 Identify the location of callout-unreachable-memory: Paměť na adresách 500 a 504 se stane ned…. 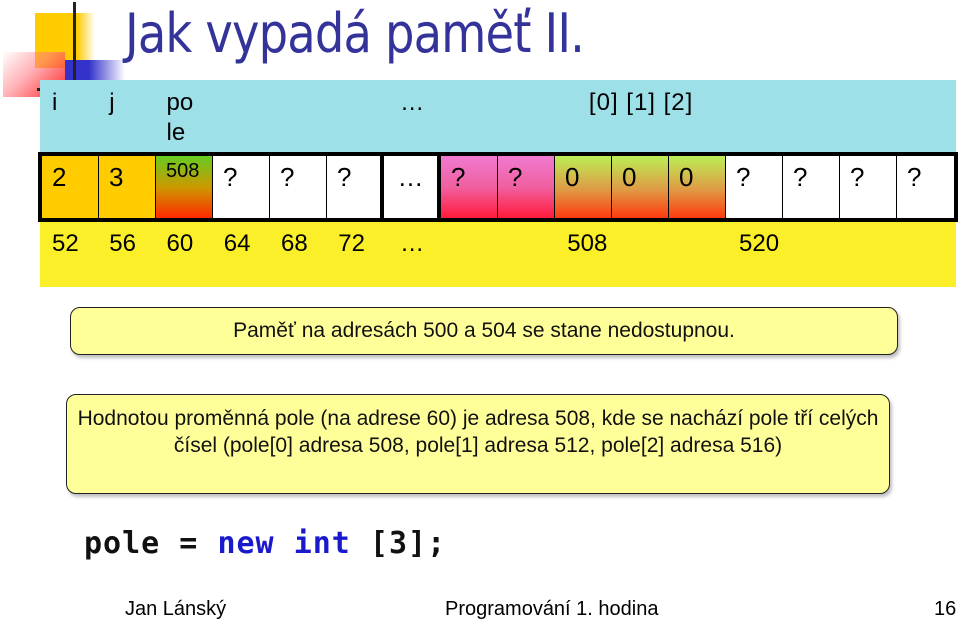
(484, 331).